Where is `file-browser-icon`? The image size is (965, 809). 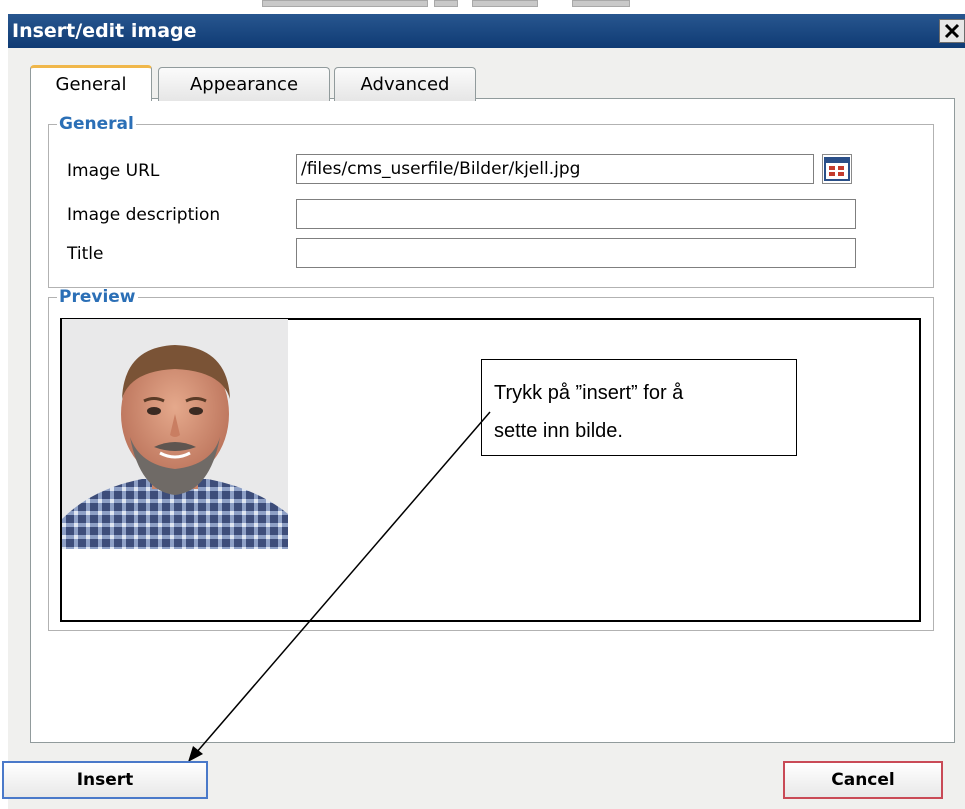 file-browser-icon is located at coordinates (837, 169).